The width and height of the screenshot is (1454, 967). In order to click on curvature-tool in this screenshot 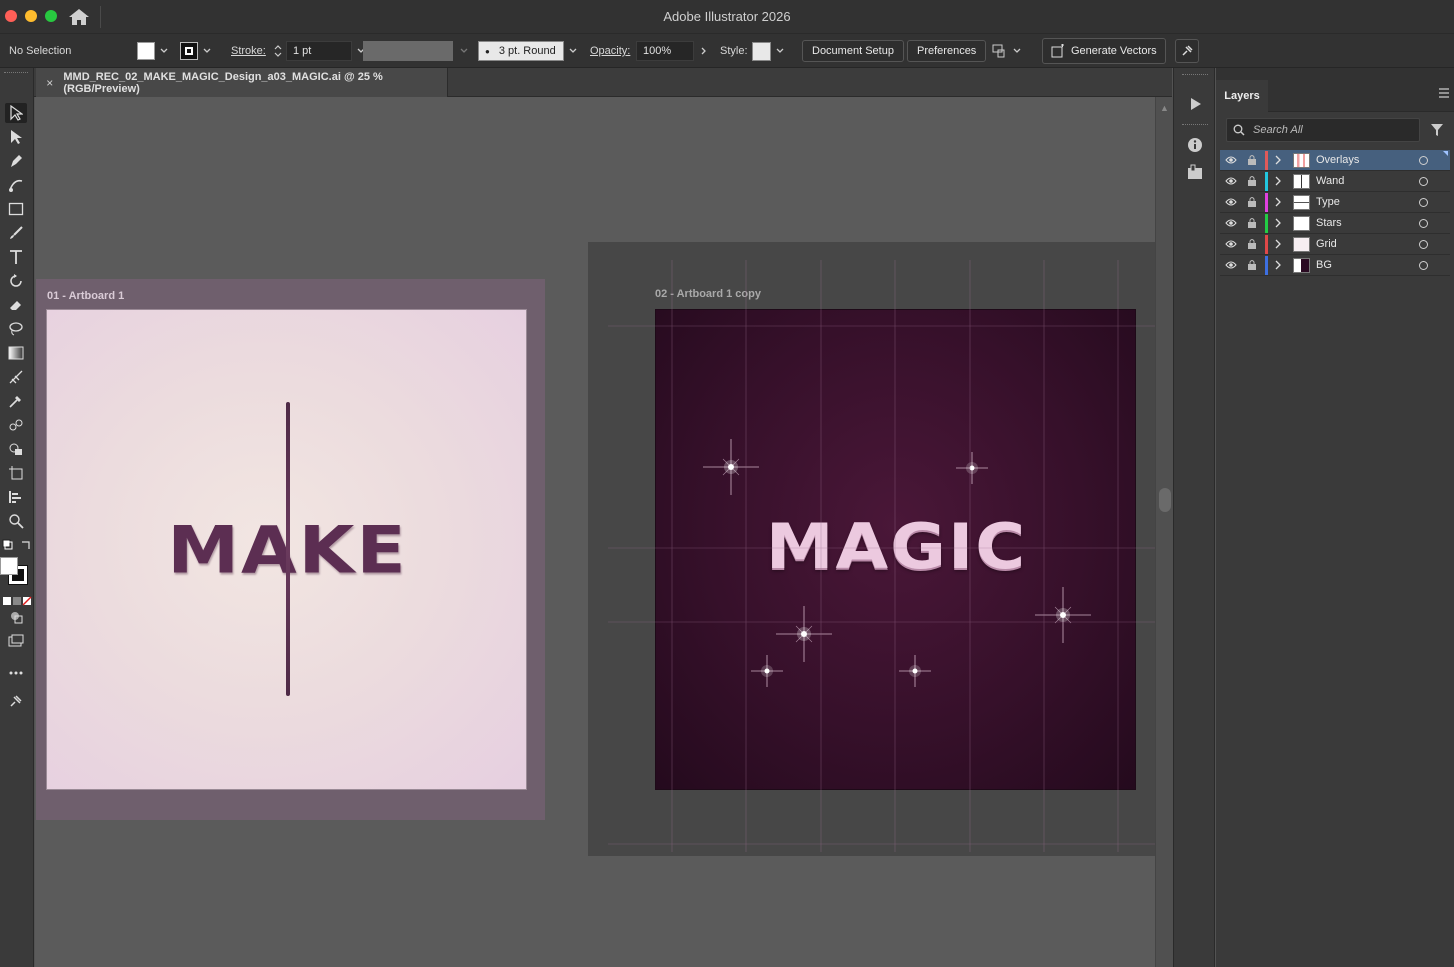, I will do `click(16, 185)`.